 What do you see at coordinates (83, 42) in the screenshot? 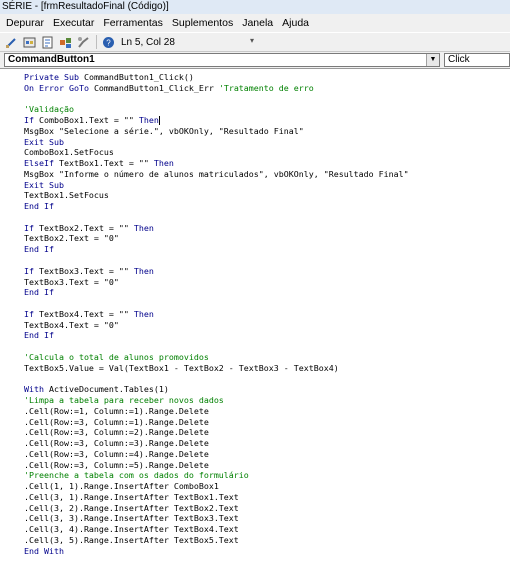
I see `toolbox-icon` at bounding box center [83, 42].